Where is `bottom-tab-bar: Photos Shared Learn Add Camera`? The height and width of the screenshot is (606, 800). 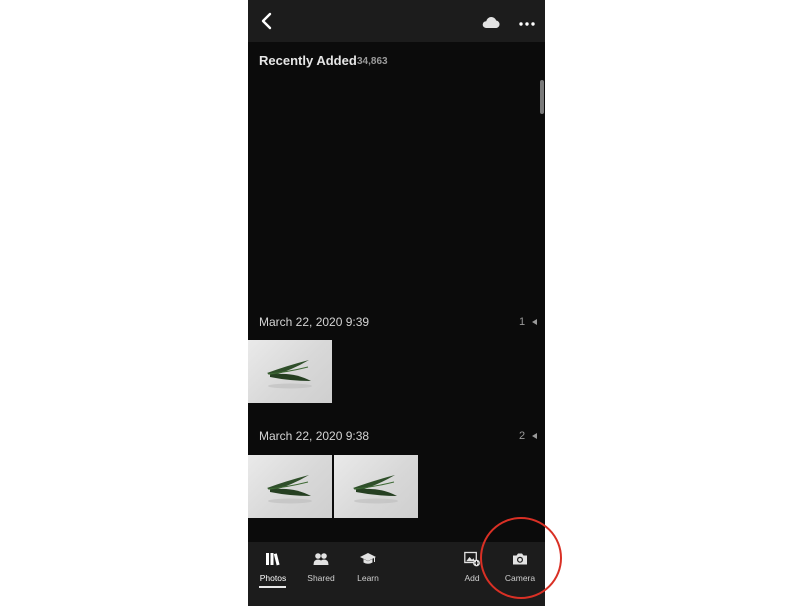
bottom-tab-bar: Photos Shared Learn Add Camera is located at coordinates (396, 574).